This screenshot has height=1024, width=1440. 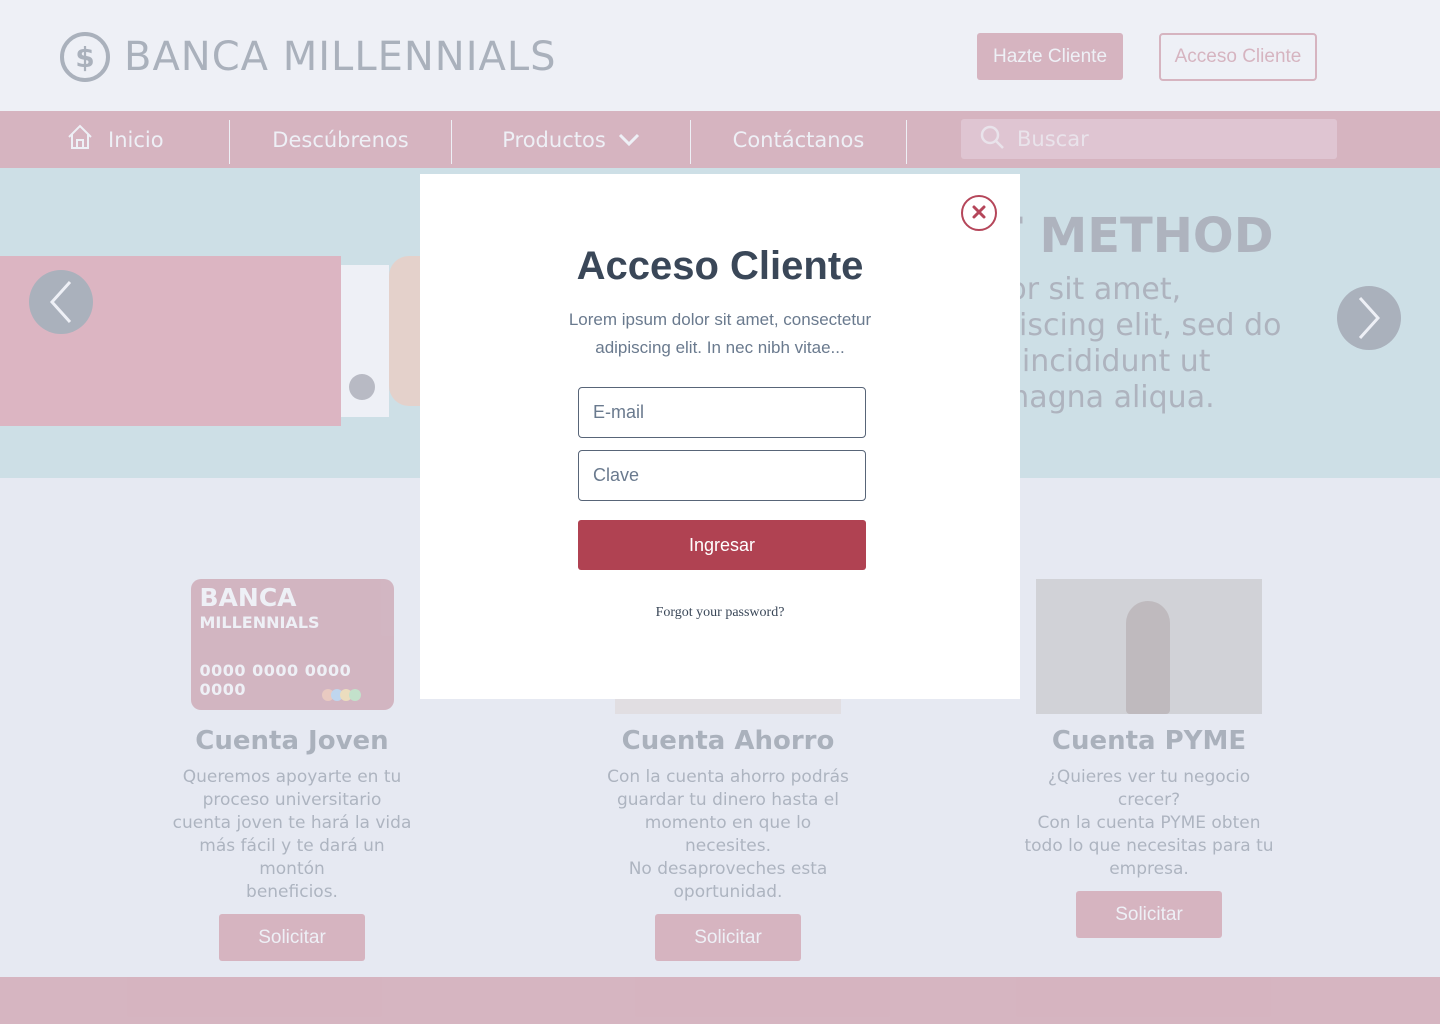 I want to click on forgot-password-link: Forgot your password?, so click(x=720, y=613).